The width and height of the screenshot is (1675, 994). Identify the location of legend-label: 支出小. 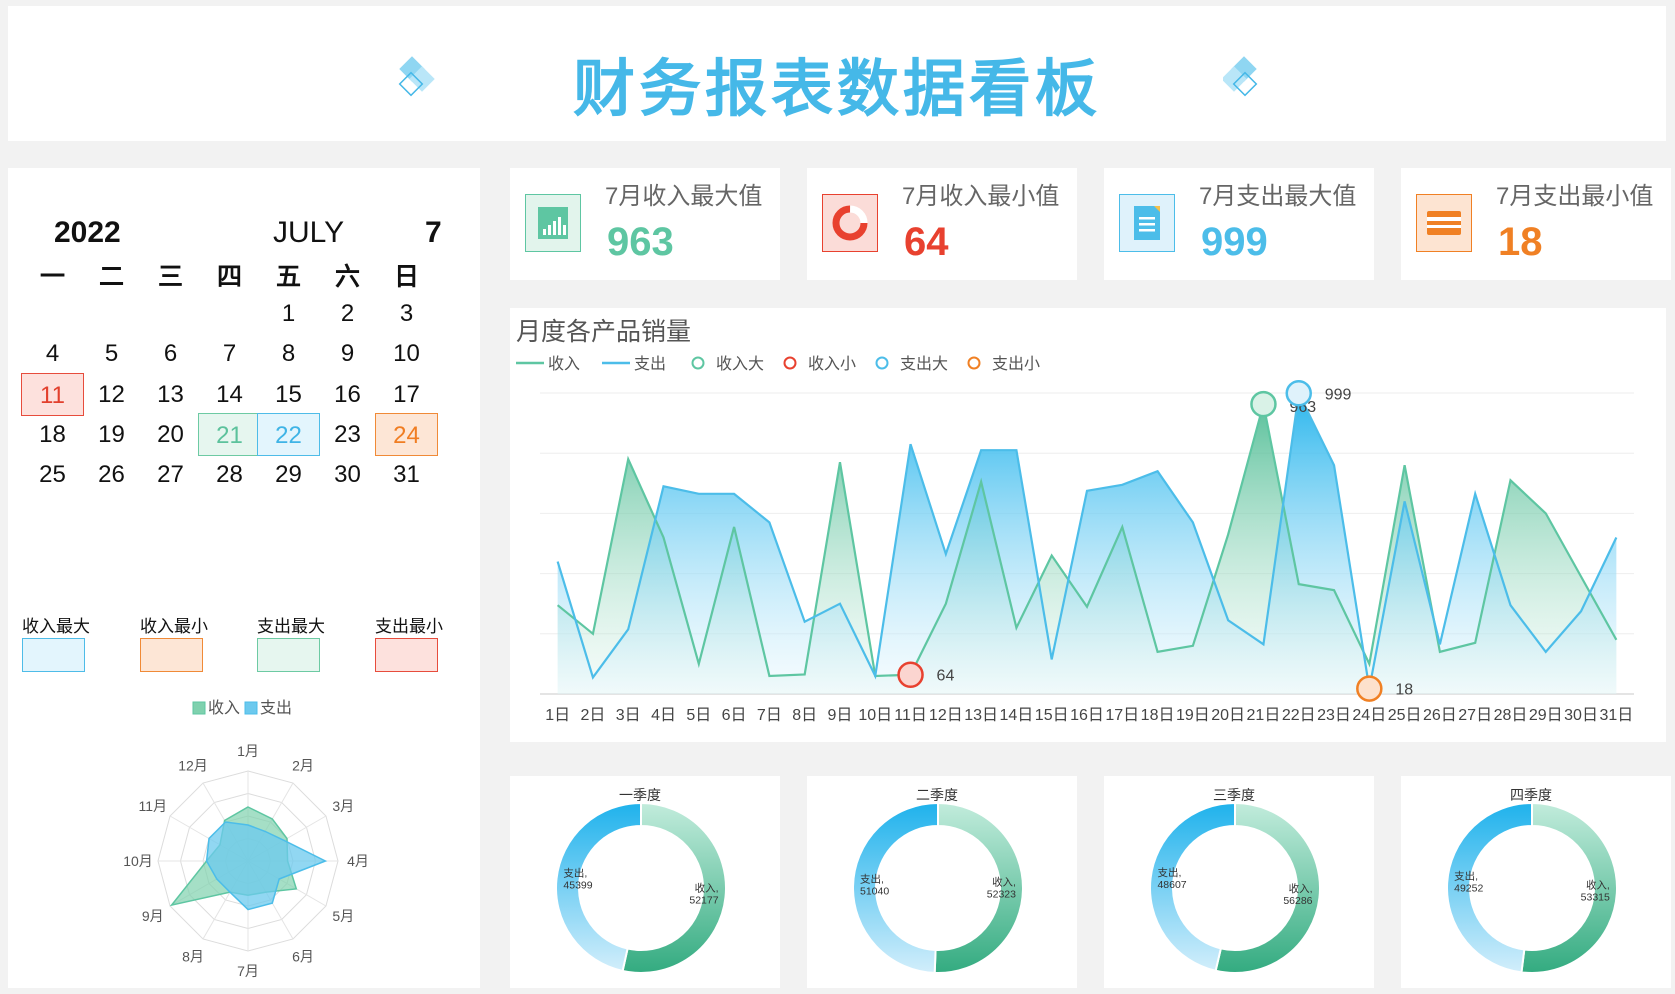
(1016, 364).